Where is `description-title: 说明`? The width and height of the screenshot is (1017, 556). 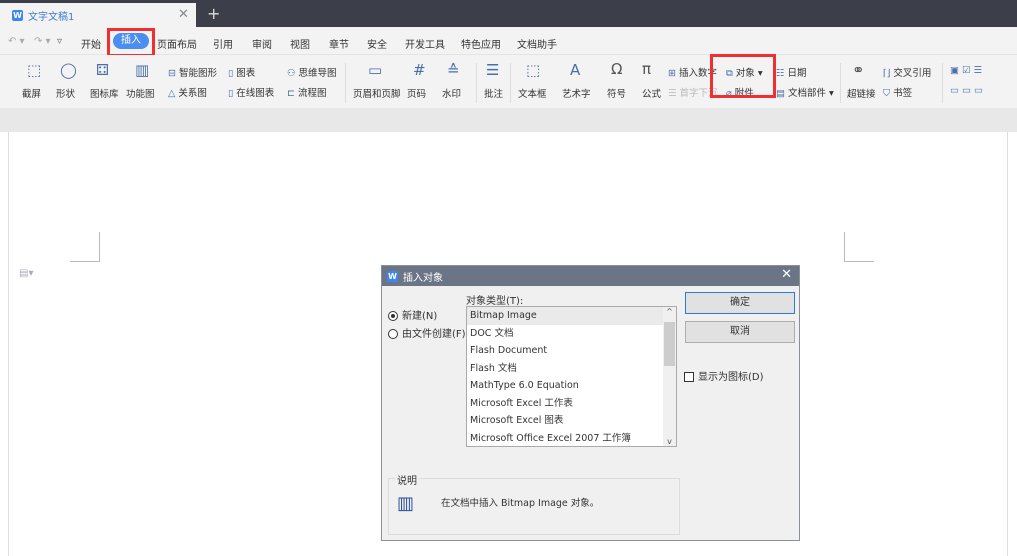
description-title: 说明 is located at coordinates (407, 479).